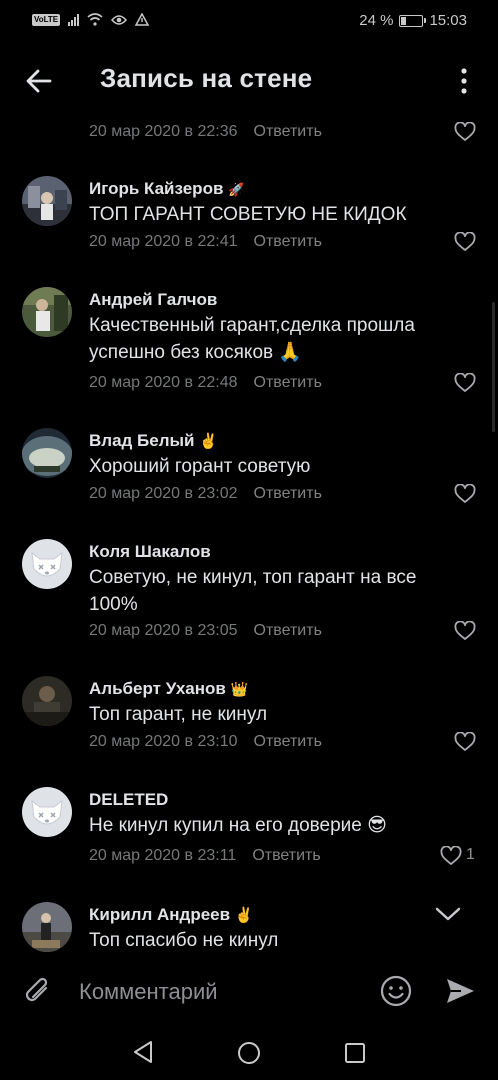 The image size is (498, 1080). Describe the element at coordinates (142, 440) in the screenshot. I see `author-name: Влад Белый` at that location.